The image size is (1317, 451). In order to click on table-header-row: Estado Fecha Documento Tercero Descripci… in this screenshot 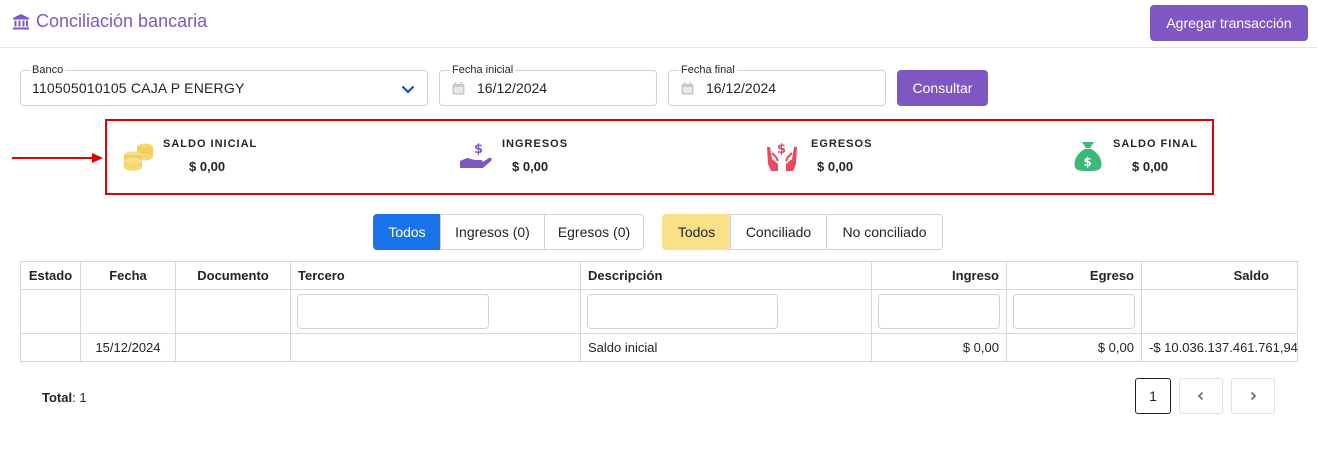, I will do `click(659, 275)`.